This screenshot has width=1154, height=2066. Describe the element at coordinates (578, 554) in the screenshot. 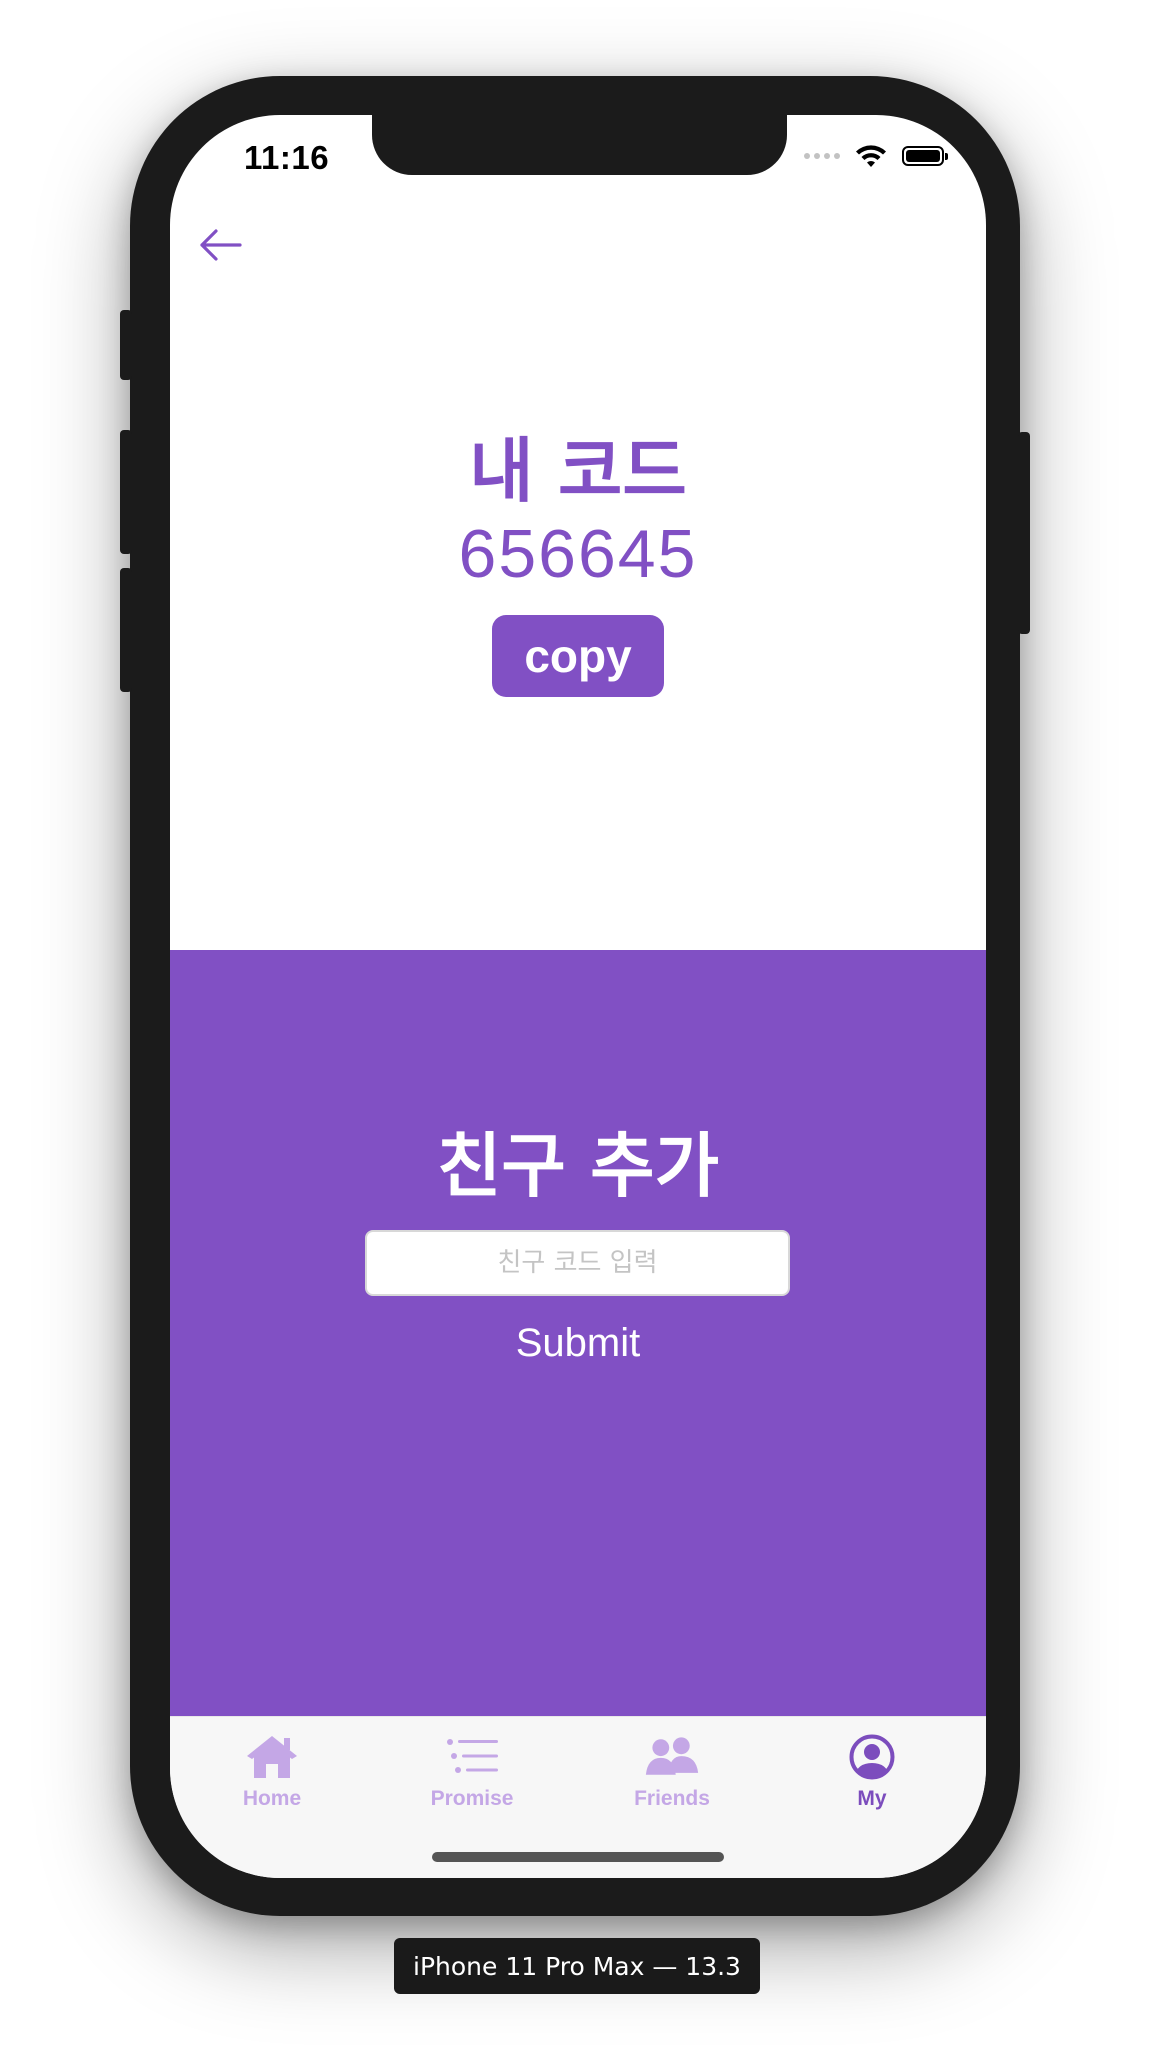

I see `my-code-value: 656645` at that location.